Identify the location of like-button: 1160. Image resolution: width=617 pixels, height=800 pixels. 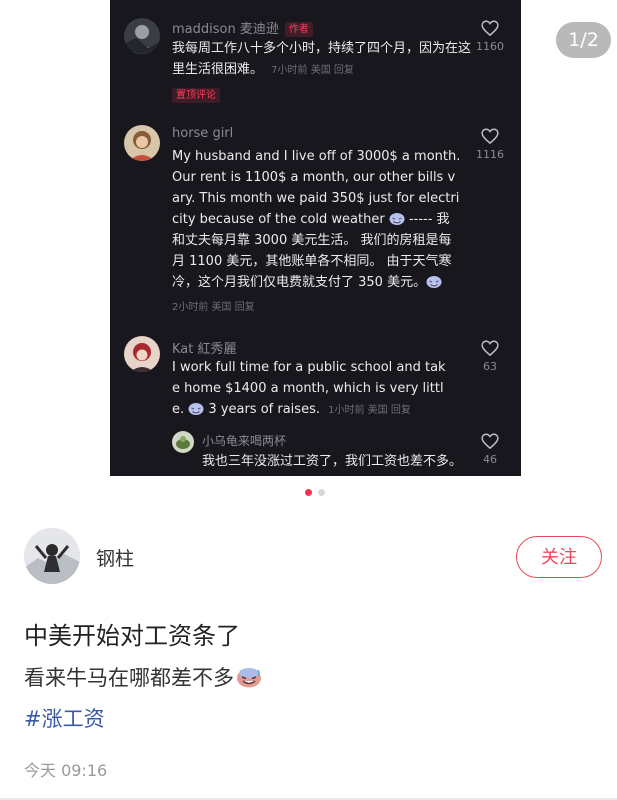
(490, 36).